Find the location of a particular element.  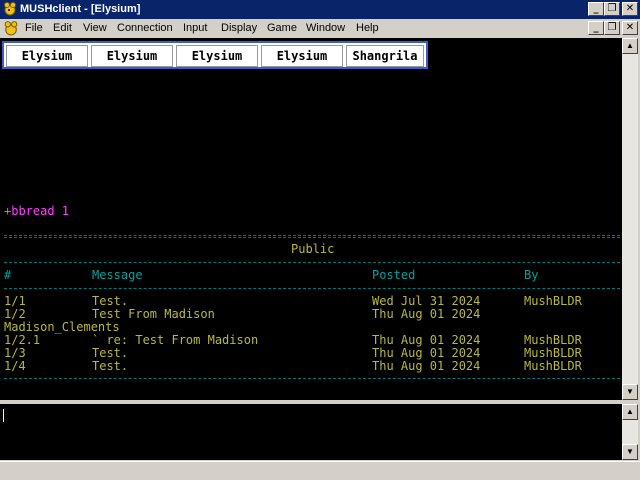

scroll-up-button: ▲ is located at coordinates (630, 46).